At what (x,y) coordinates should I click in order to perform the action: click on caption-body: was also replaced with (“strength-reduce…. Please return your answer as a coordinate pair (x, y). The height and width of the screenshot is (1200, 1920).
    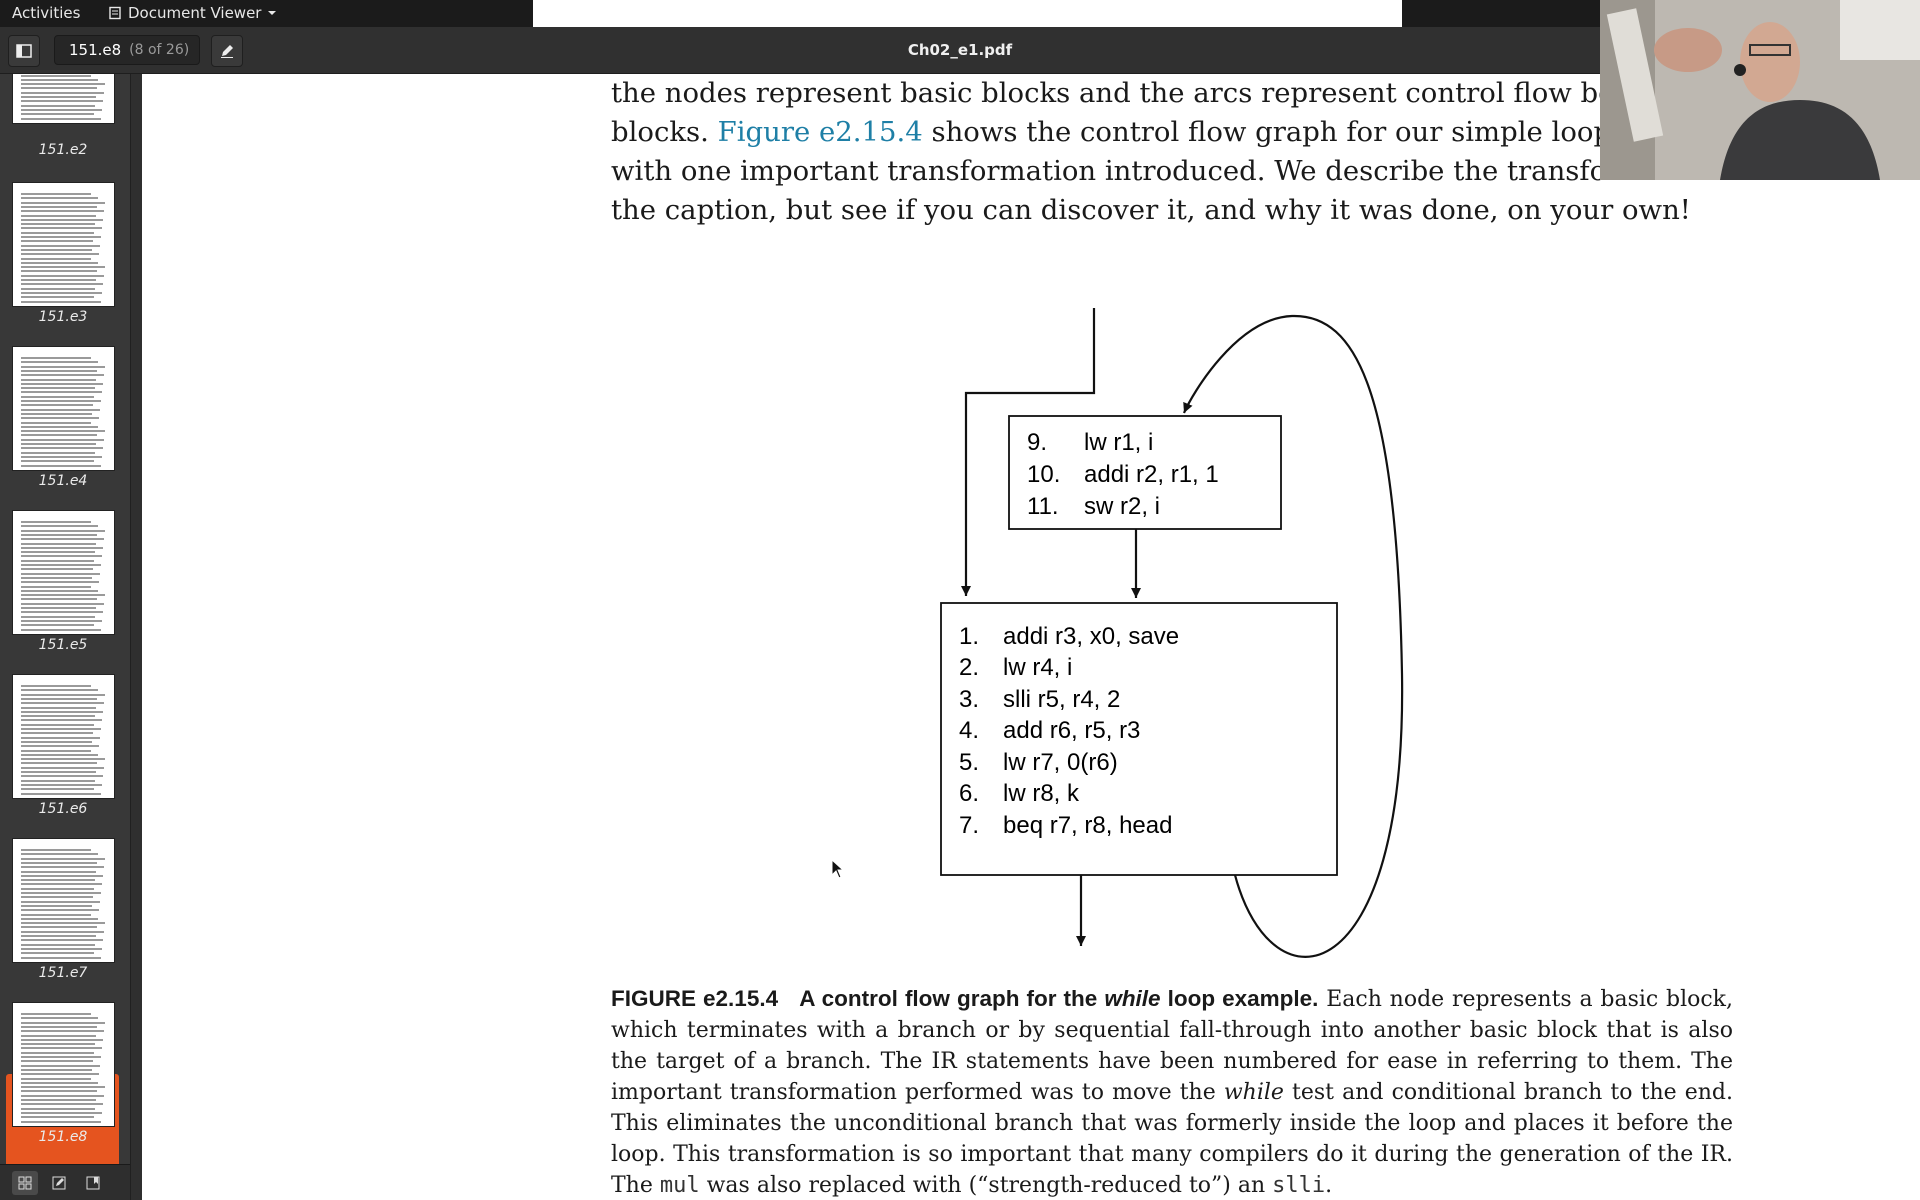
    Looking at the image, I should click on (986, 1185).